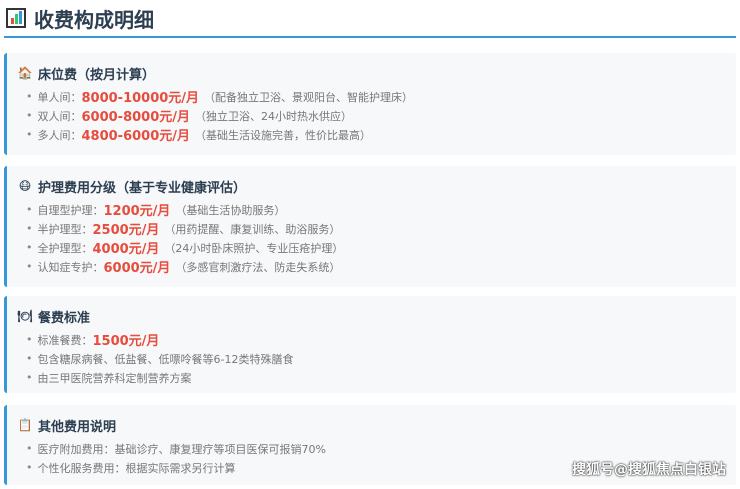  I want to click on list-item: • 医疗附加费用：基础诊疗、康复理疗等项目医保可报销70%, so click(377, 448).